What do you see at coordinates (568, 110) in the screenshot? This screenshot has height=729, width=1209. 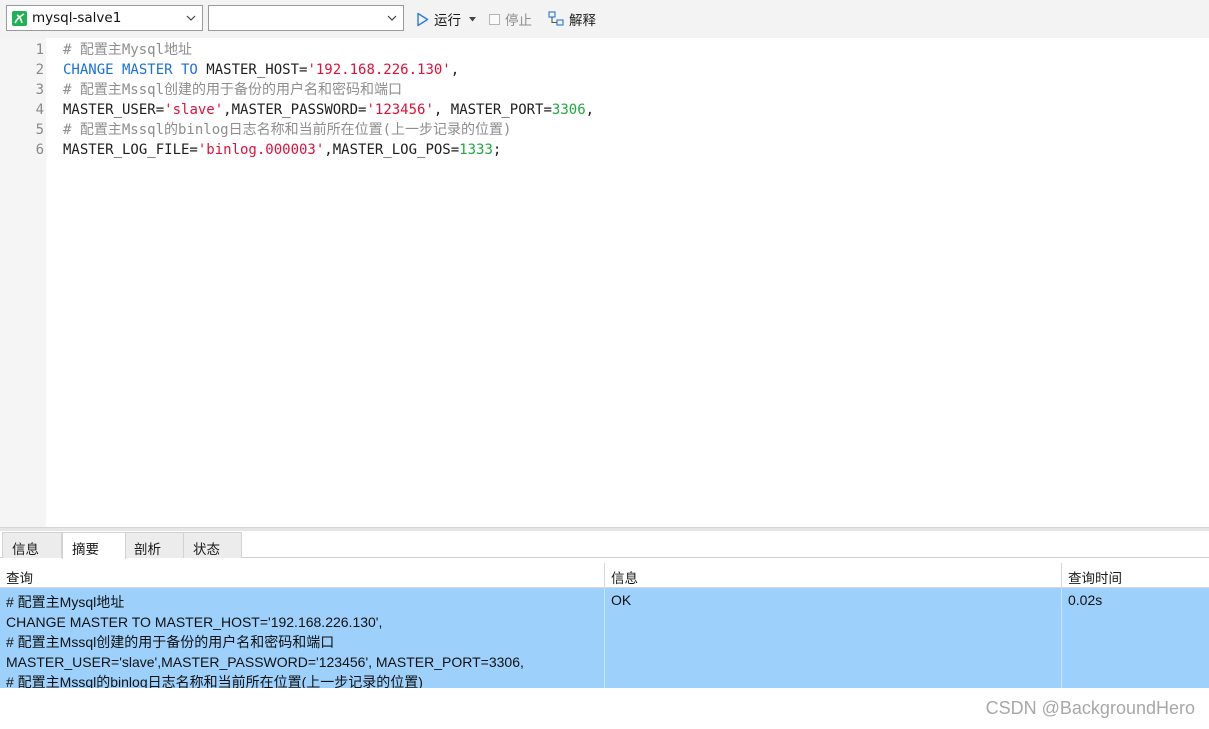 I see `code-token-num: 3306` at bounding box center [568, 110].